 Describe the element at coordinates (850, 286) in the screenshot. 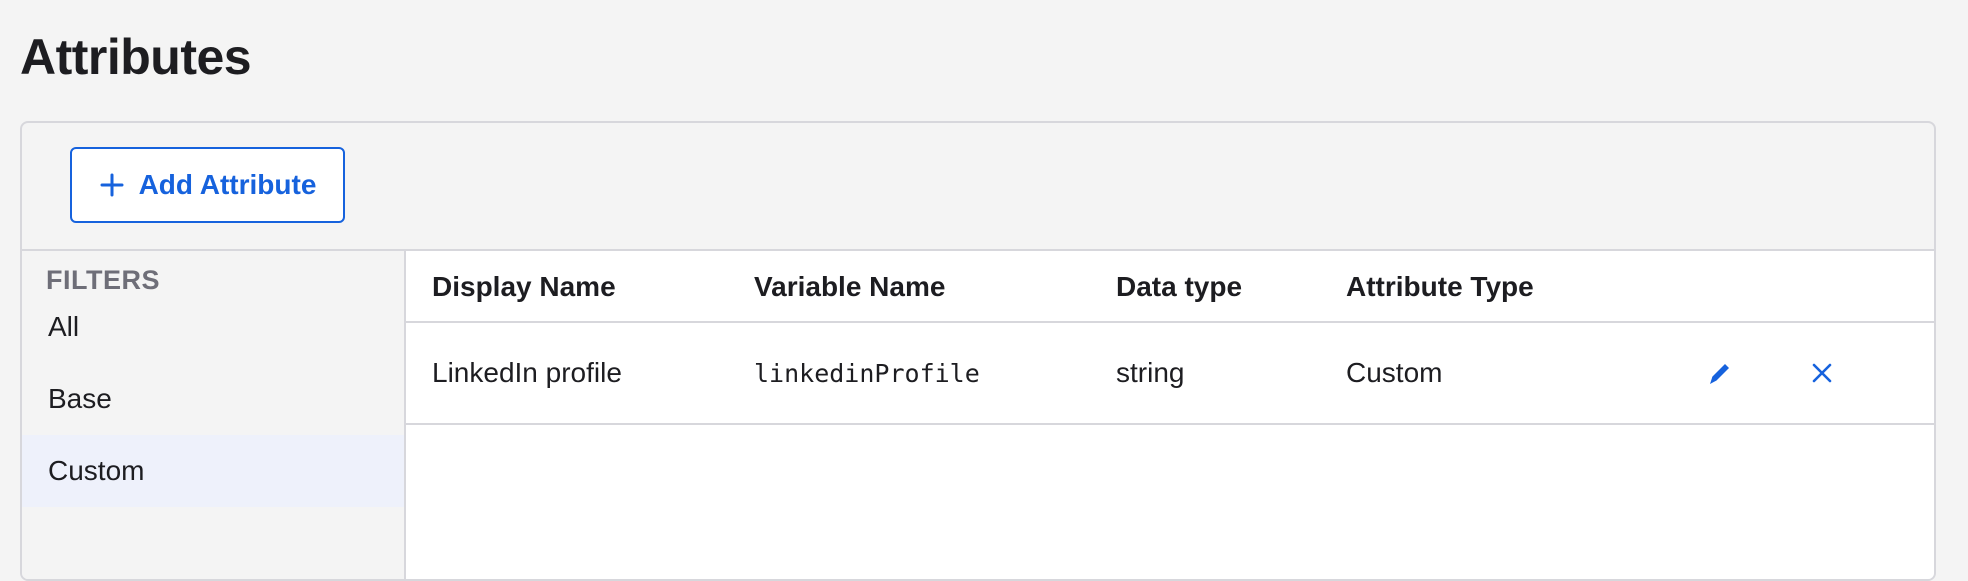

I see `column-header-variable-name: Variable Name` at that location.